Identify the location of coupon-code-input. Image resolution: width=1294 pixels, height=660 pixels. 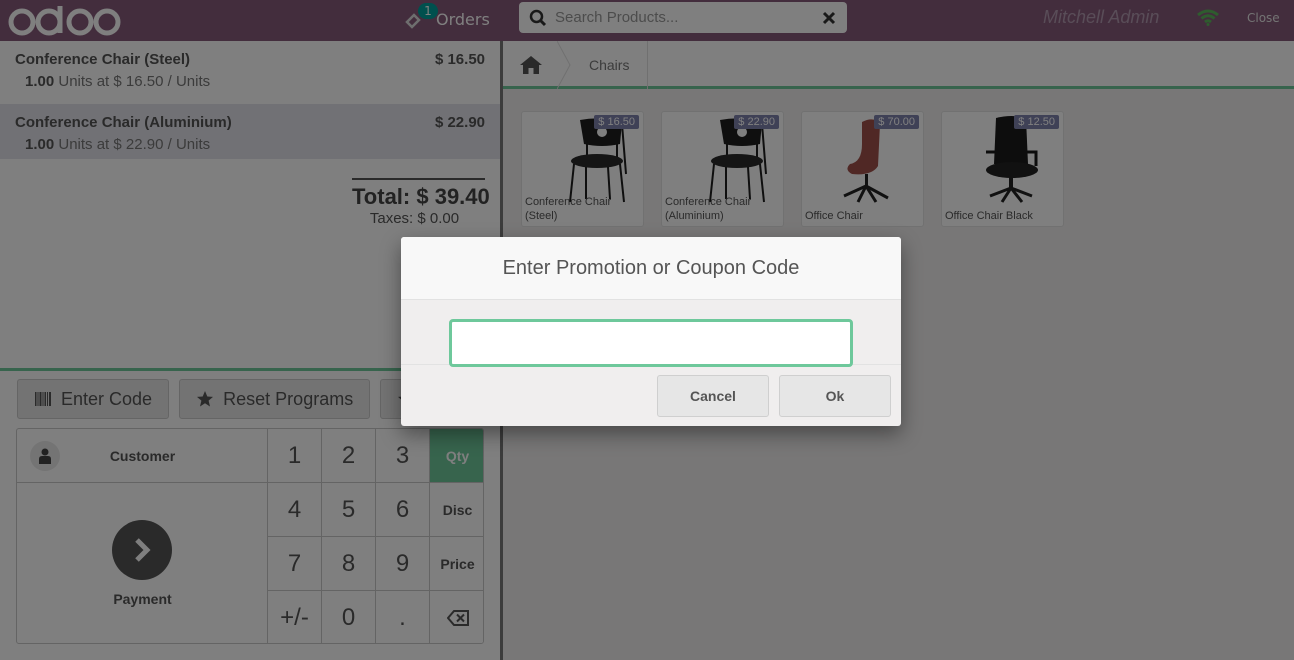
(651, 343).